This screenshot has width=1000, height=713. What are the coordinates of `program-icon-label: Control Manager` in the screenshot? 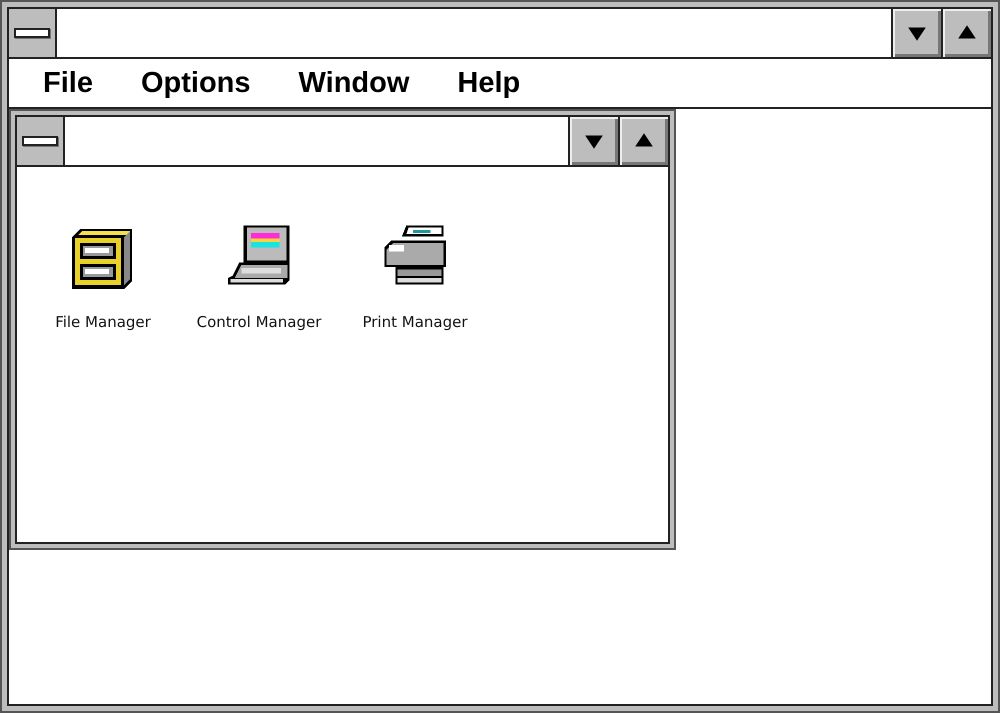 It's located at (259, 322).